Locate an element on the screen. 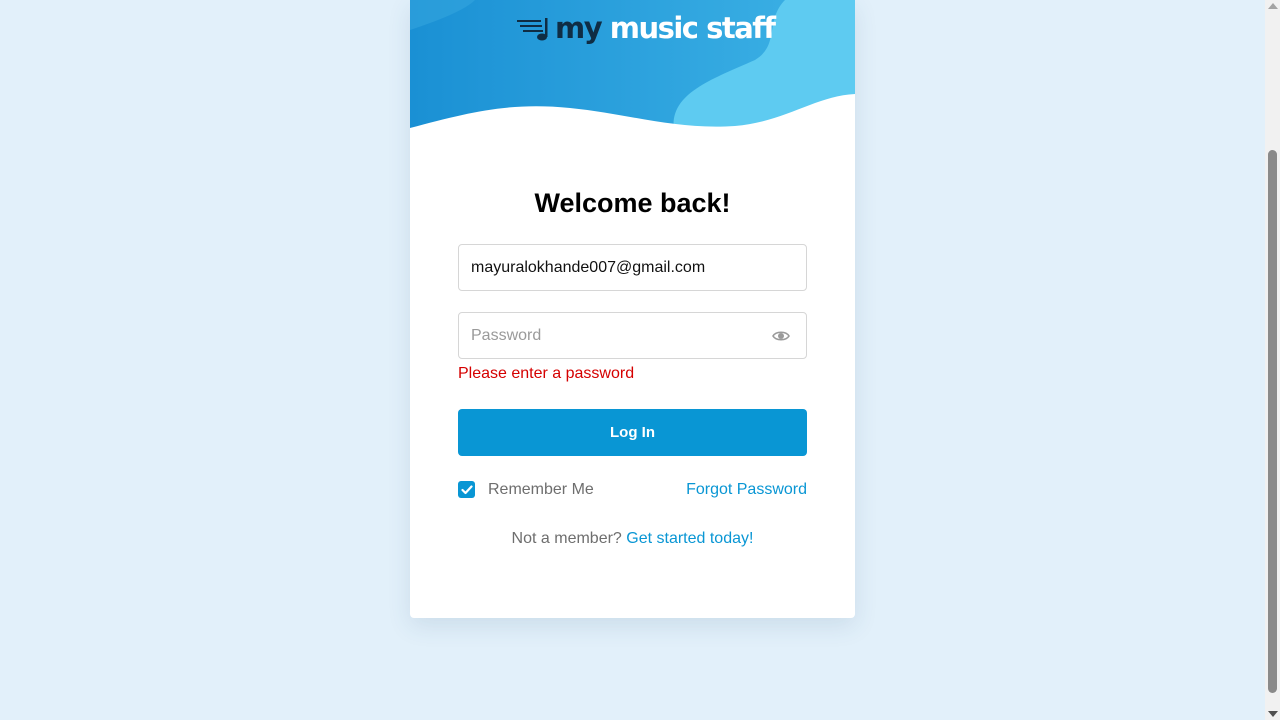  email-field is located at coordinates (632, 267).